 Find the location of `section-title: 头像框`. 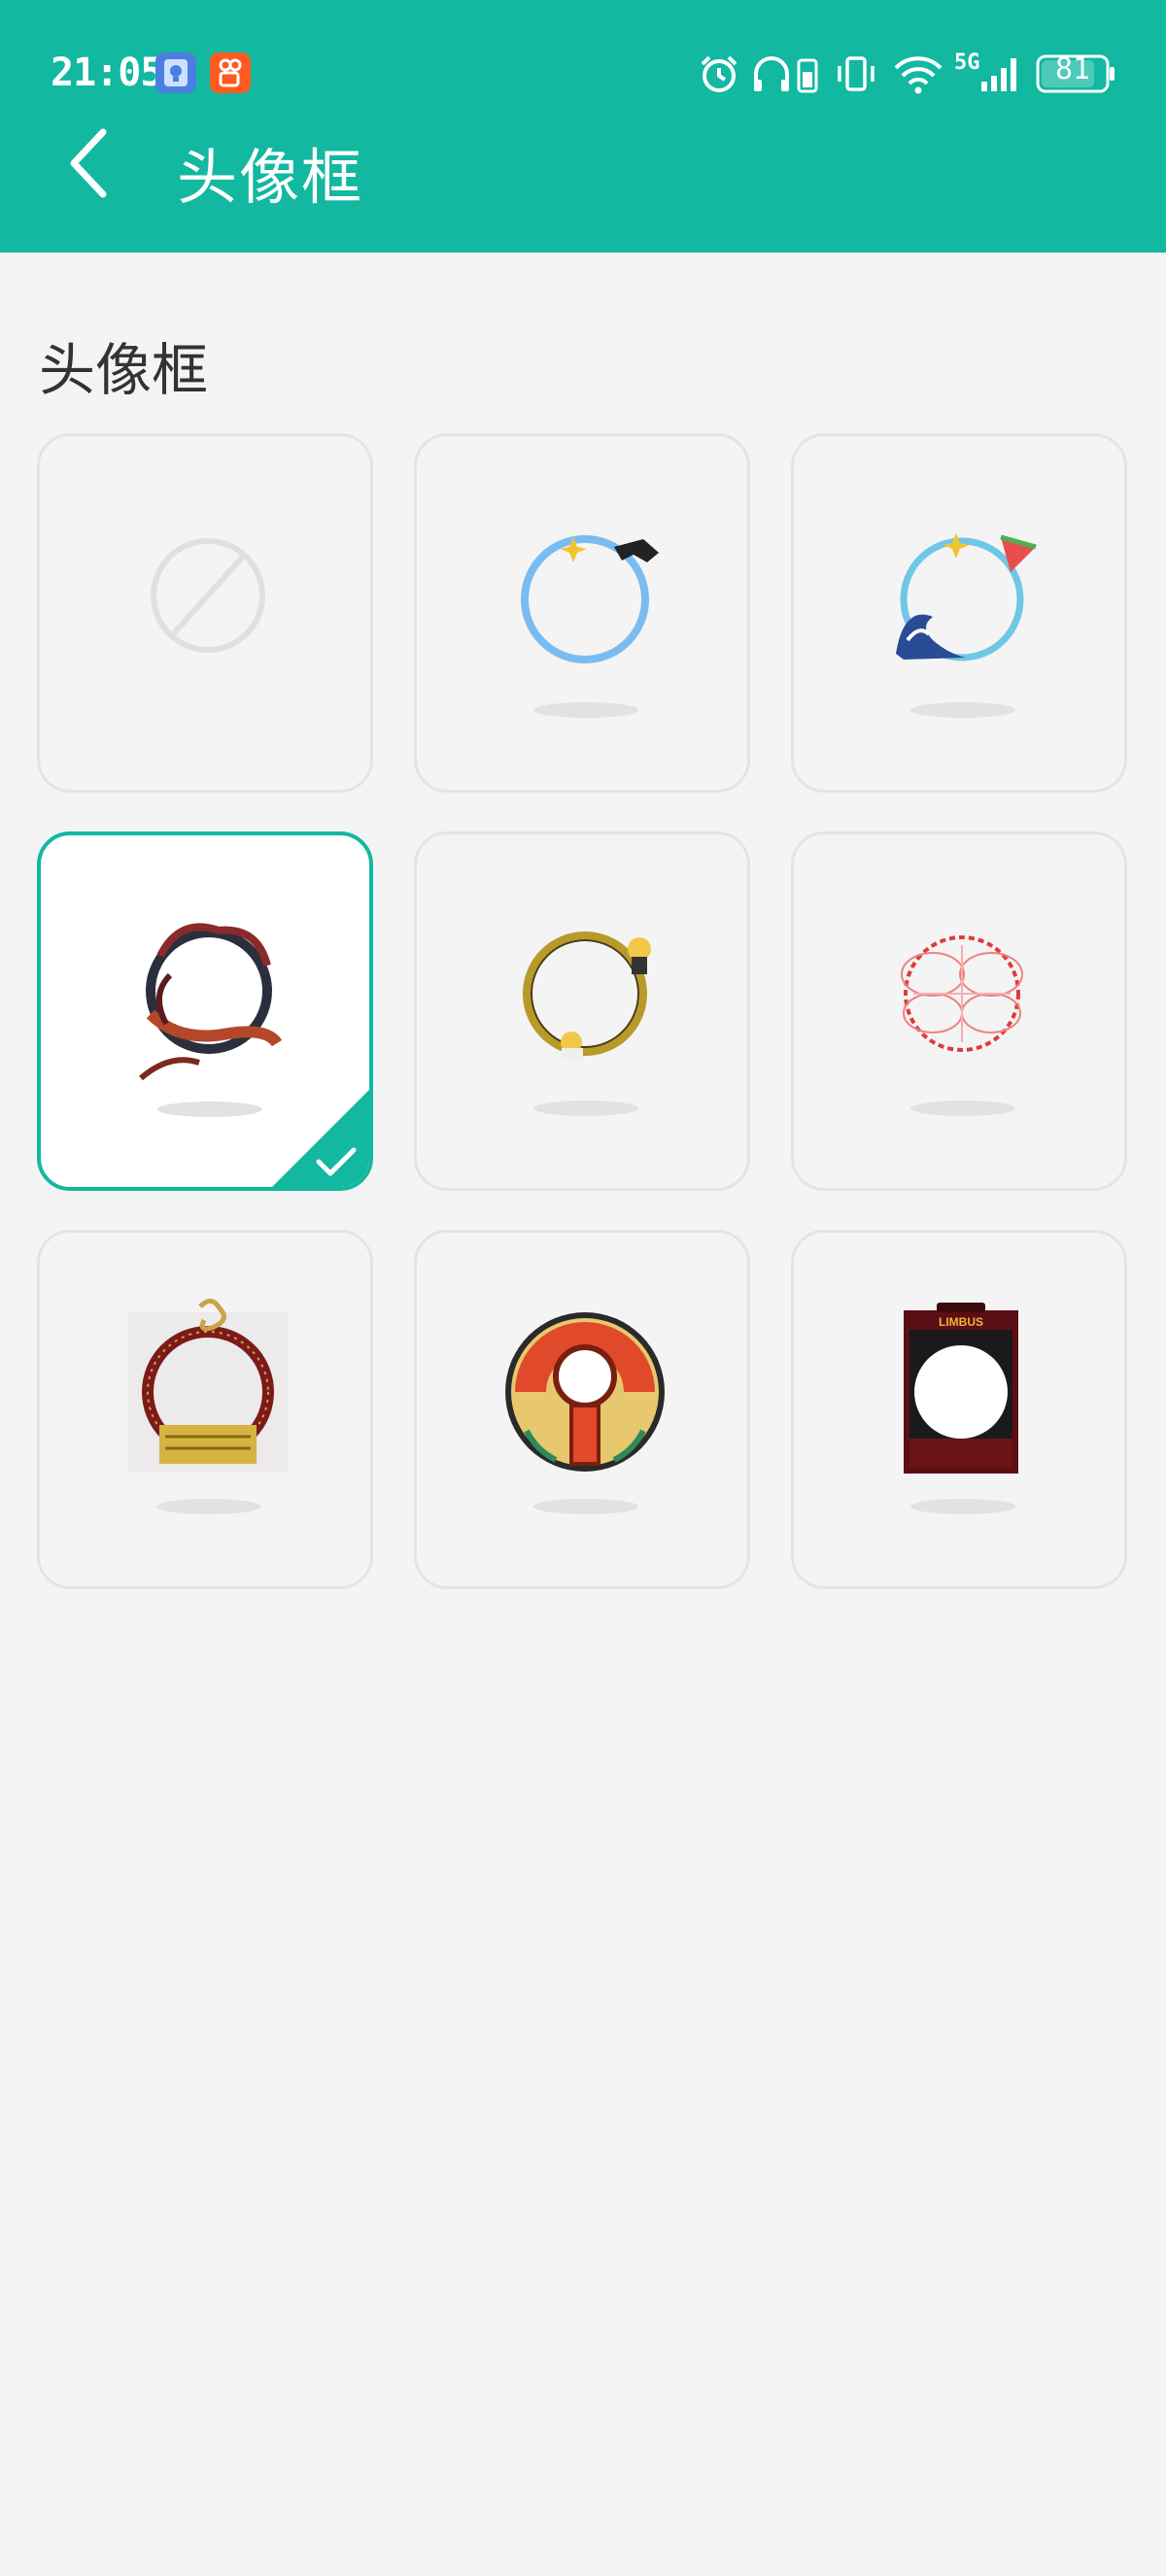

section-title: 头像框 is located at coordinates (124, 370).